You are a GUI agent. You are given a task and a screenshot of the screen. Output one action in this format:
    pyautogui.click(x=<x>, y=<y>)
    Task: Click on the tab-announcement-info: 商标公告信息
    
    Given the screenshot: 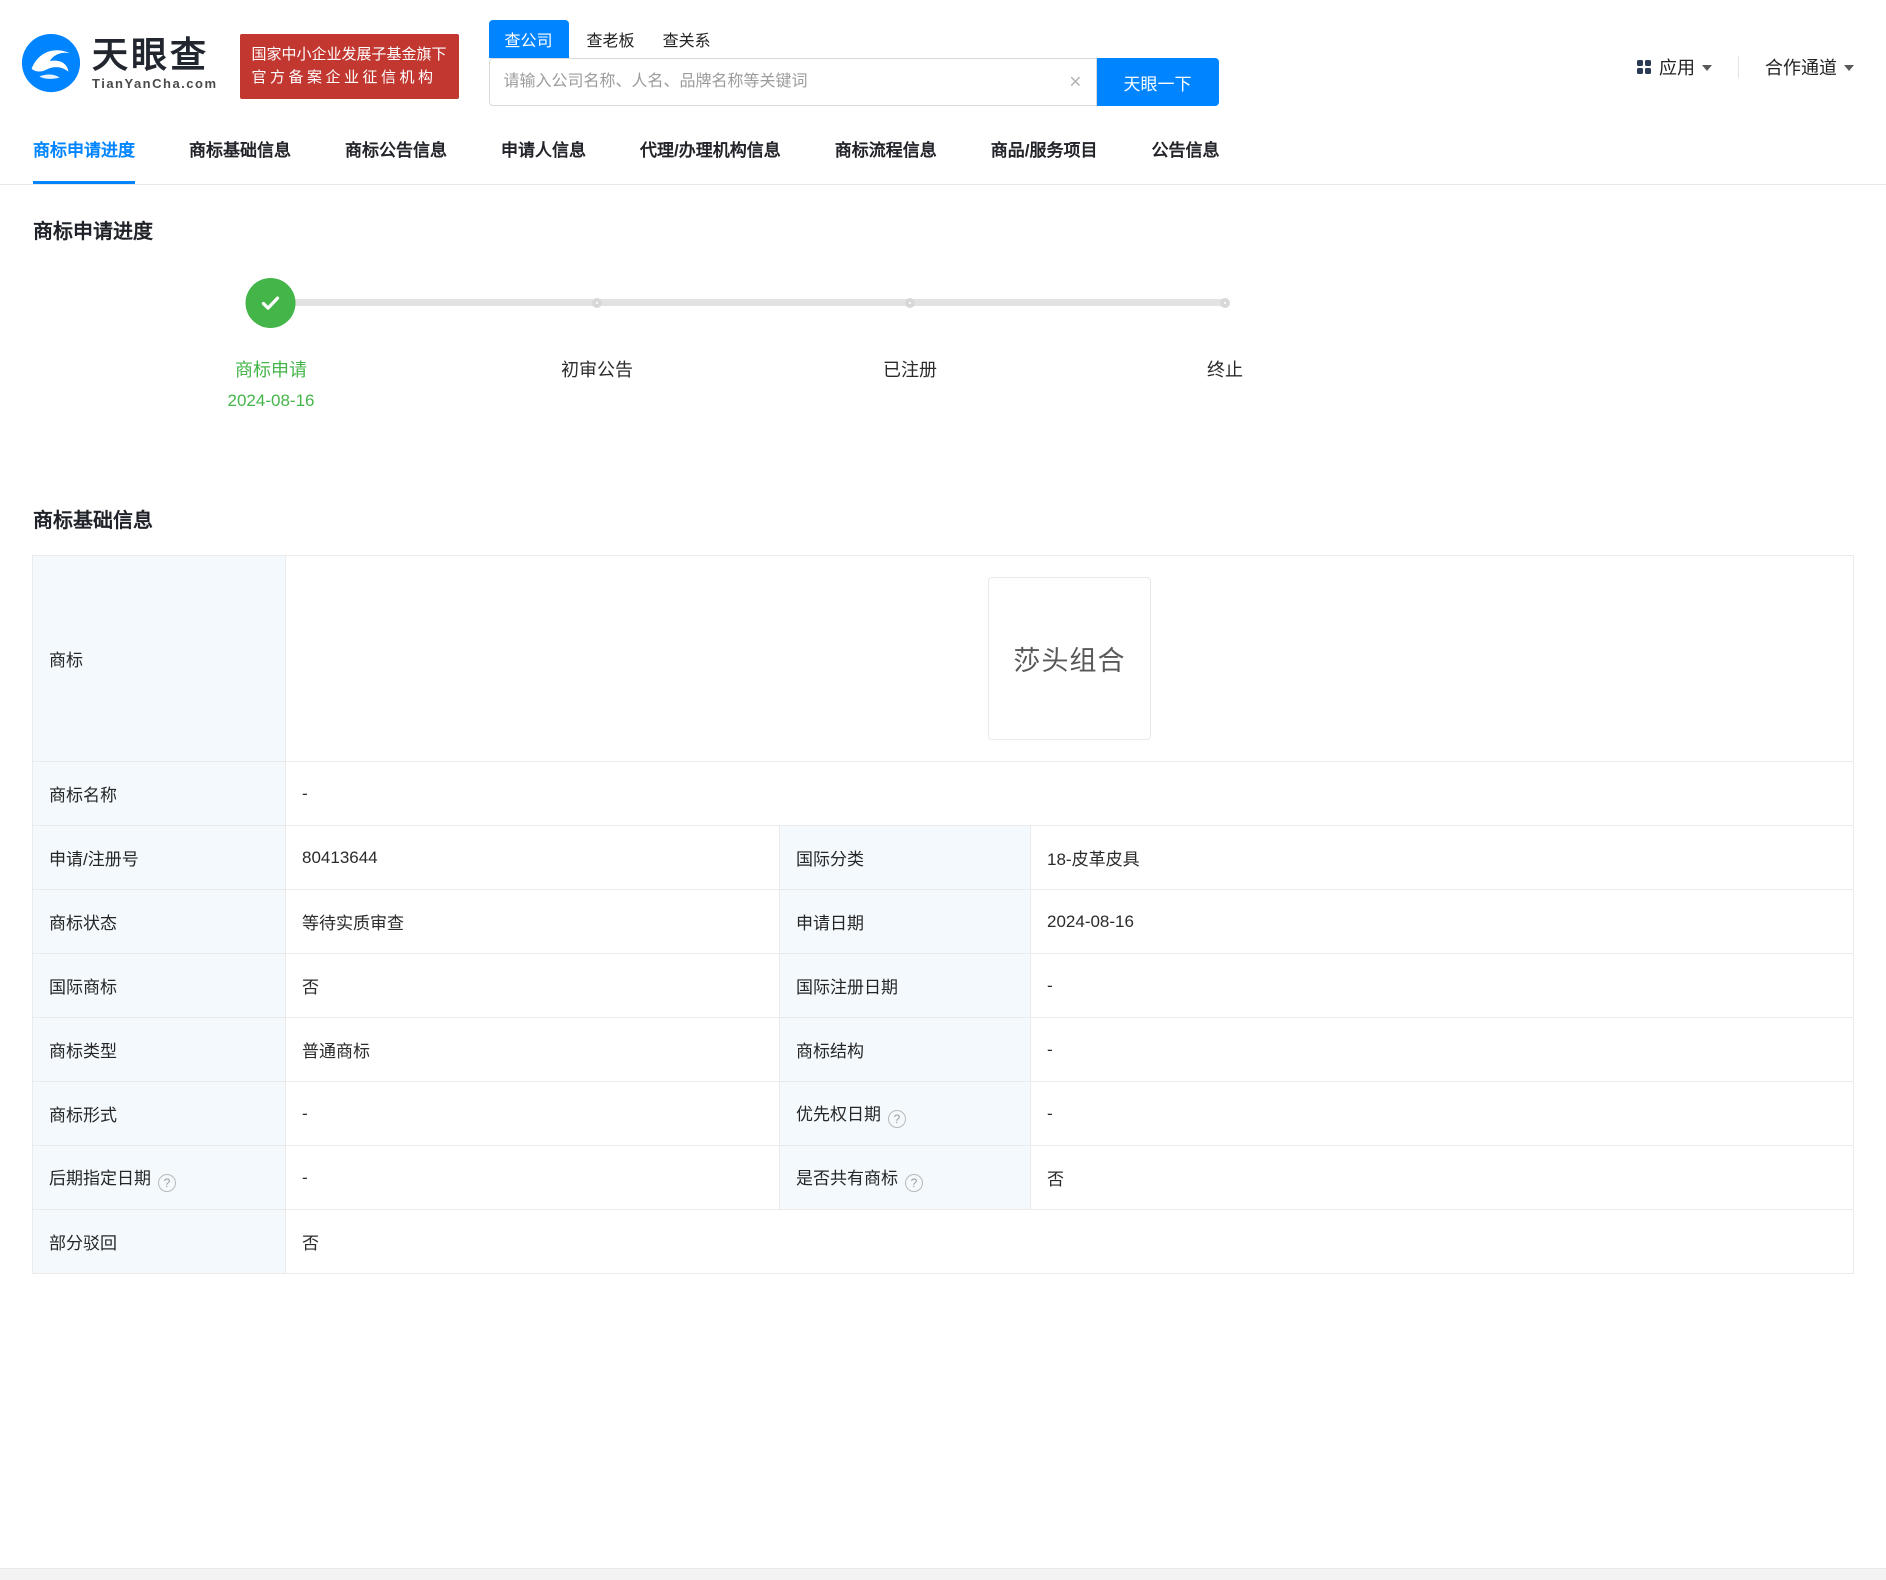 What is the action you would take?
    pyautogui.click(x=396, y=152)
    